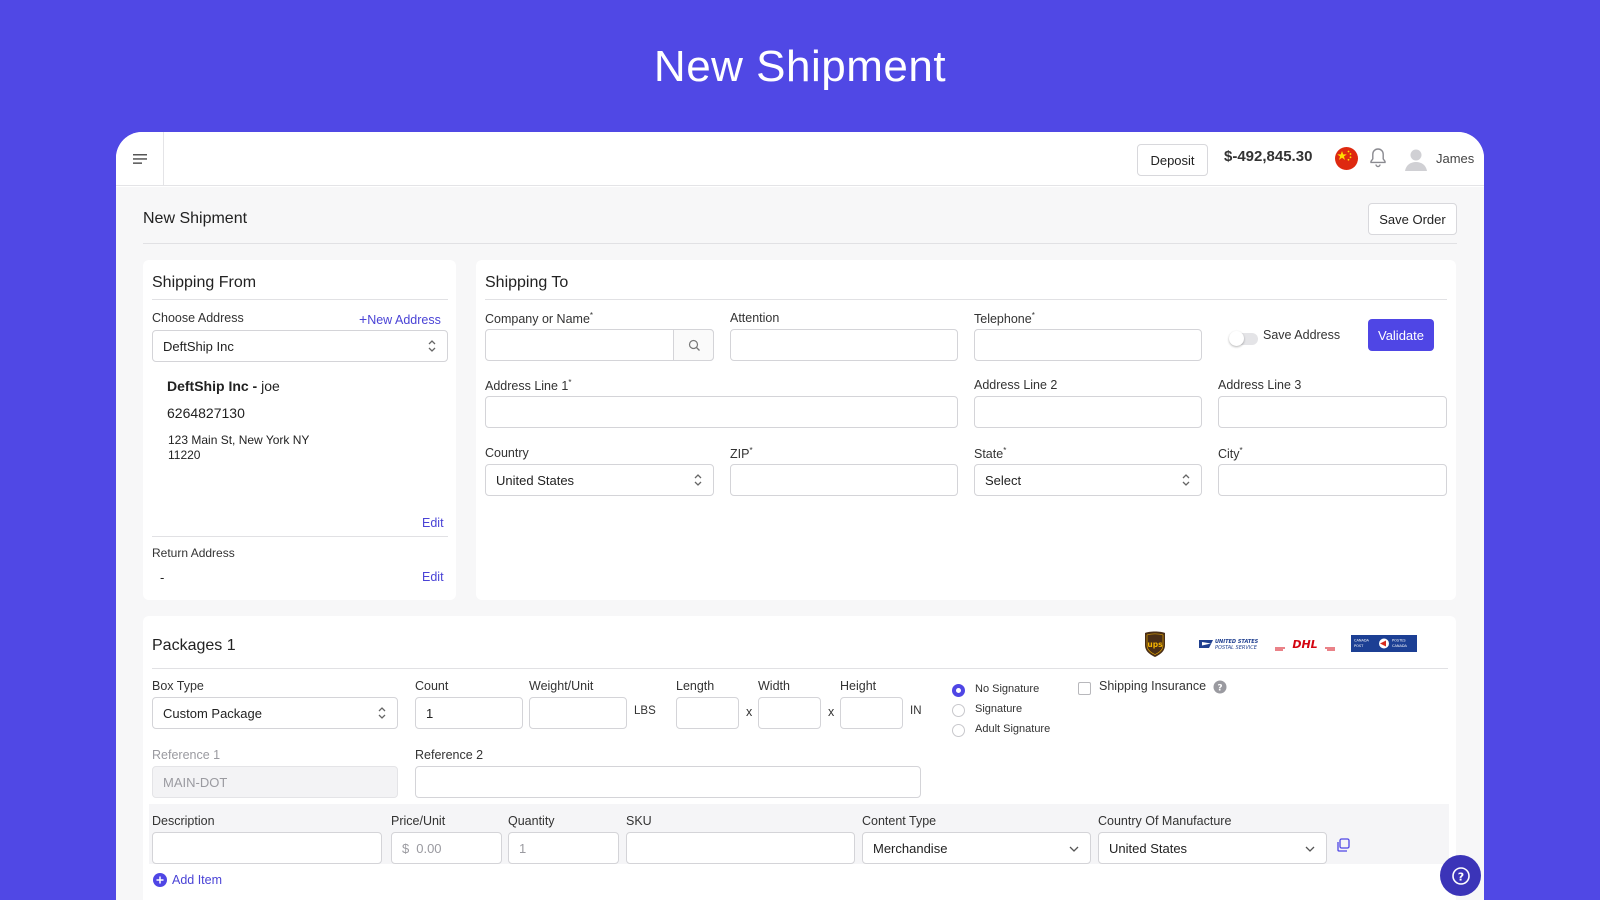 The image size is (1600, 900). I want to click on country-manufacture-value: United States, so click(1148, 848).